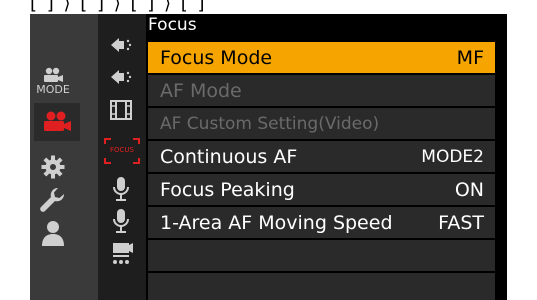 Image resolution: width=537 pixels, height=300 pixels. Describe the element at coordinates (268, 7) in the screenshot. I see `top-breadcrumb-strip: [ ] ⟩ [ ] ⟩ [ ] ⟩ [ ]` at that location.